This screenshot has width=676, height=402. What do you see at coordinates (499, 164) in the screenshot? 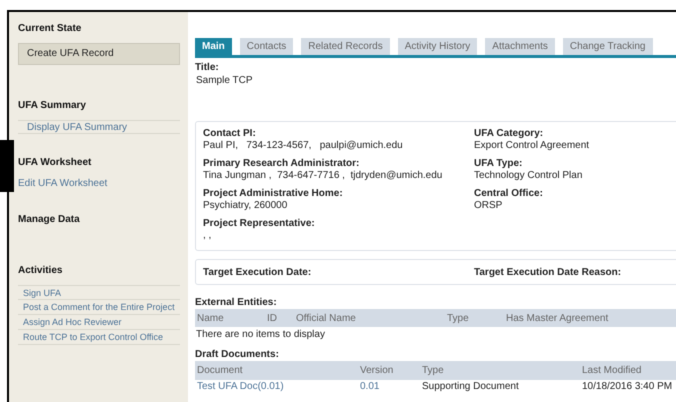
I see `field-label: UFA Type:` at bounding box center [499, 164].